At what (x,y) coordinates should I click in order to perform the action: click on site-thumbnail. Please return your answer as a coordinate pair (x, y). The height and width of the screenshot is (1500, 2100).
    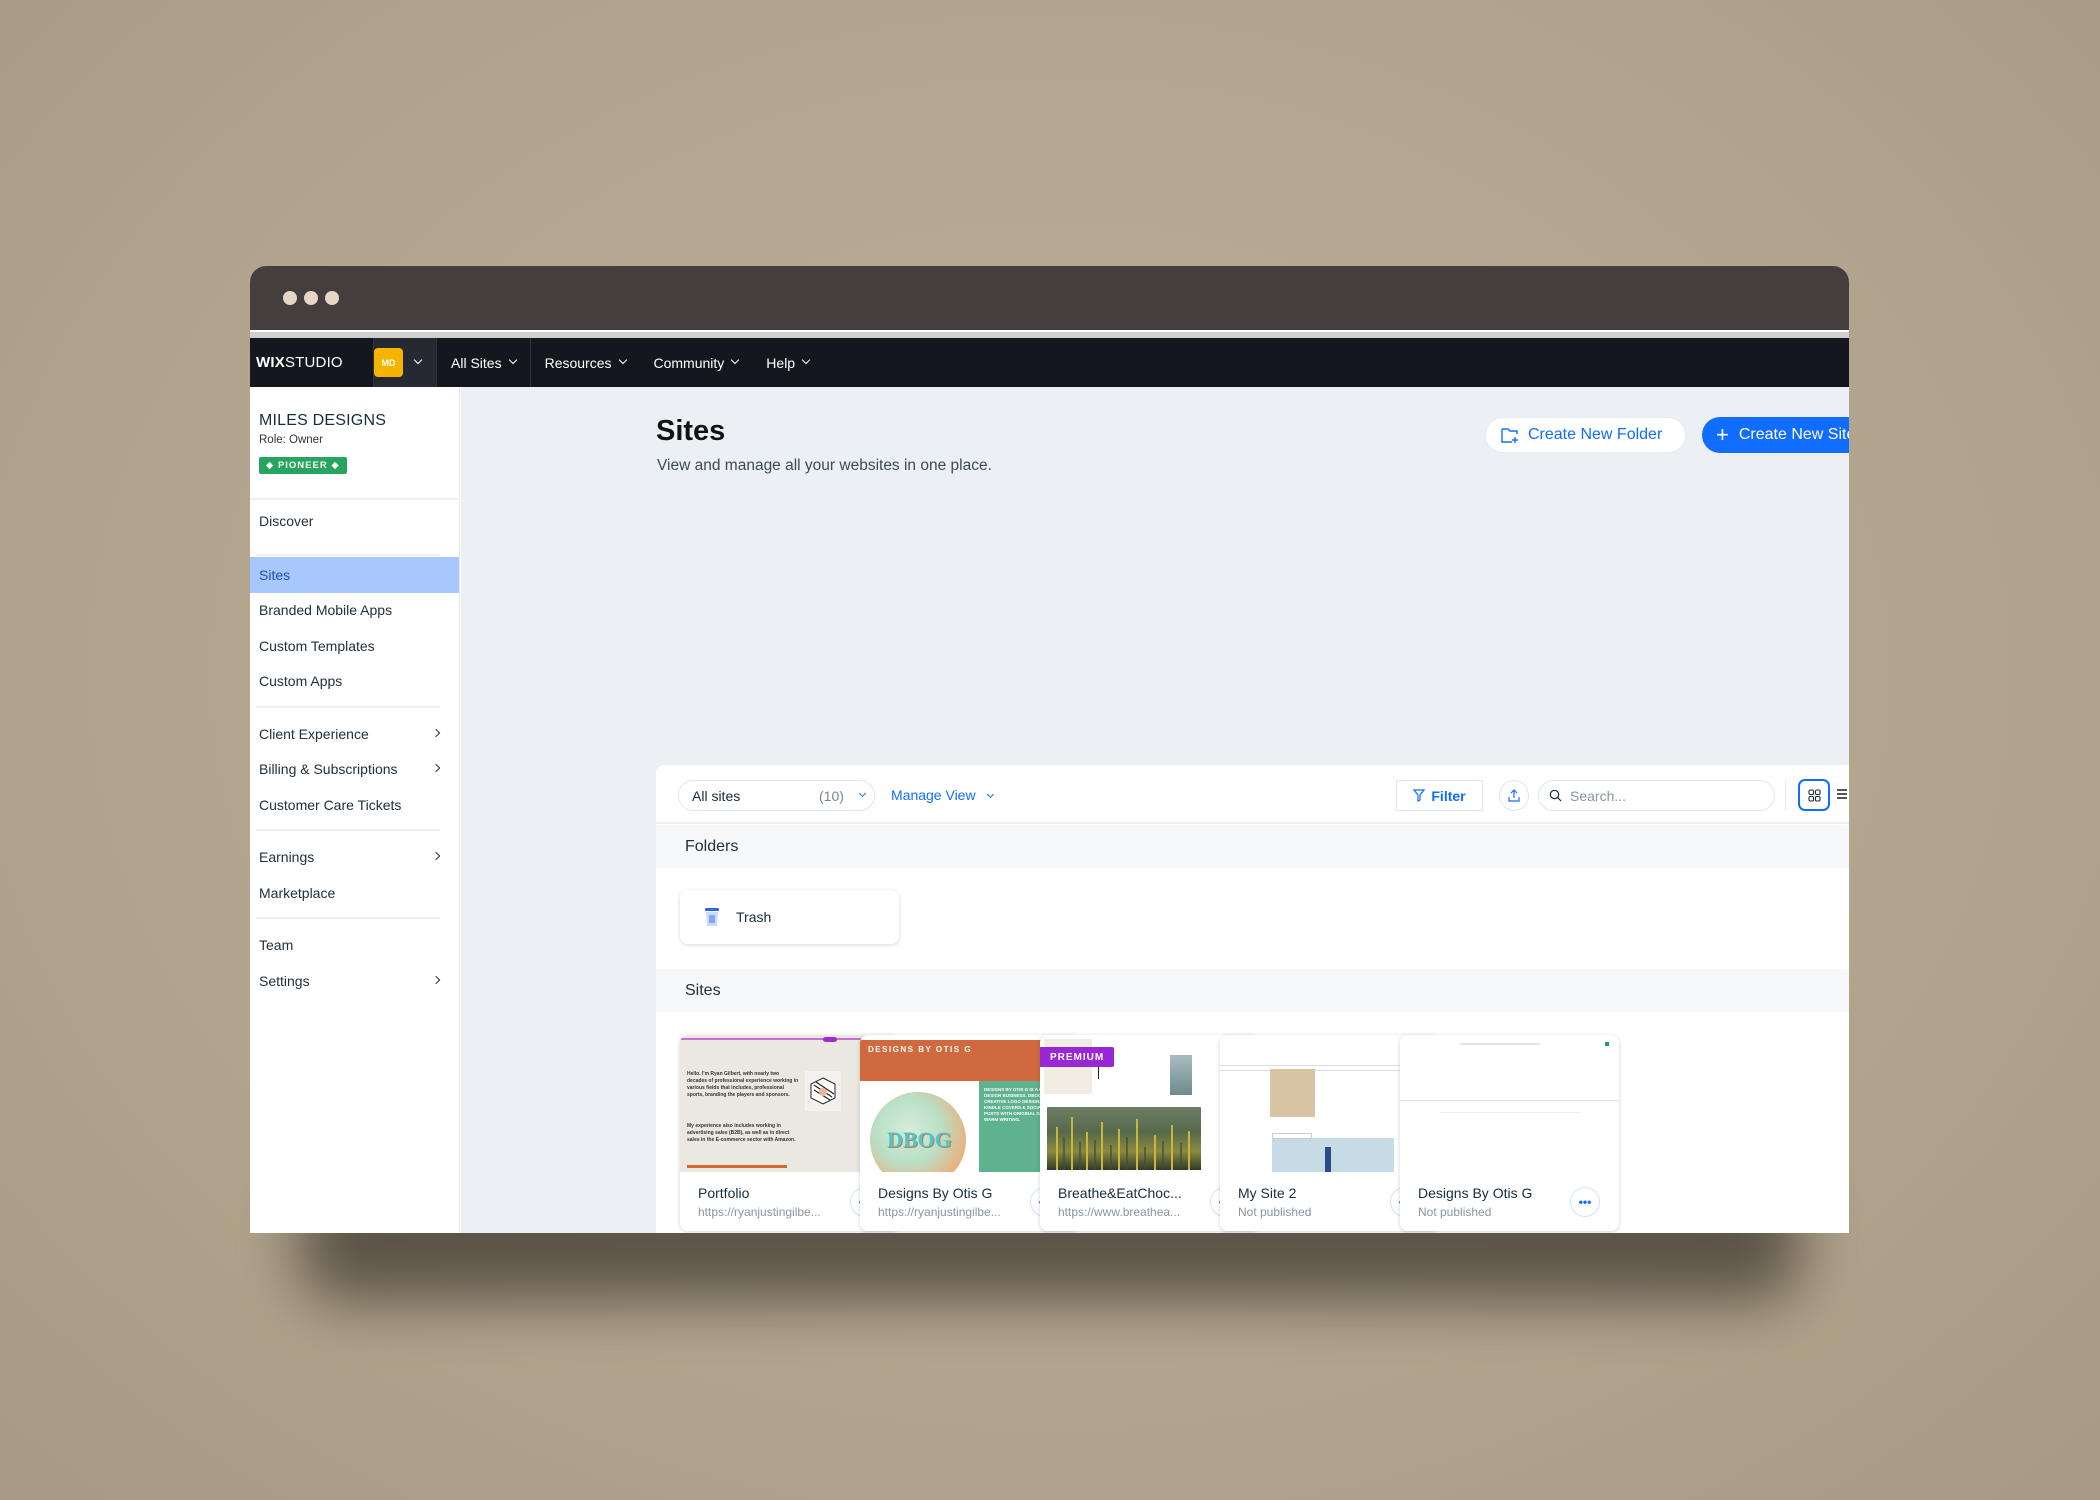
    Looking at the image, I should click on (1509, 1103).